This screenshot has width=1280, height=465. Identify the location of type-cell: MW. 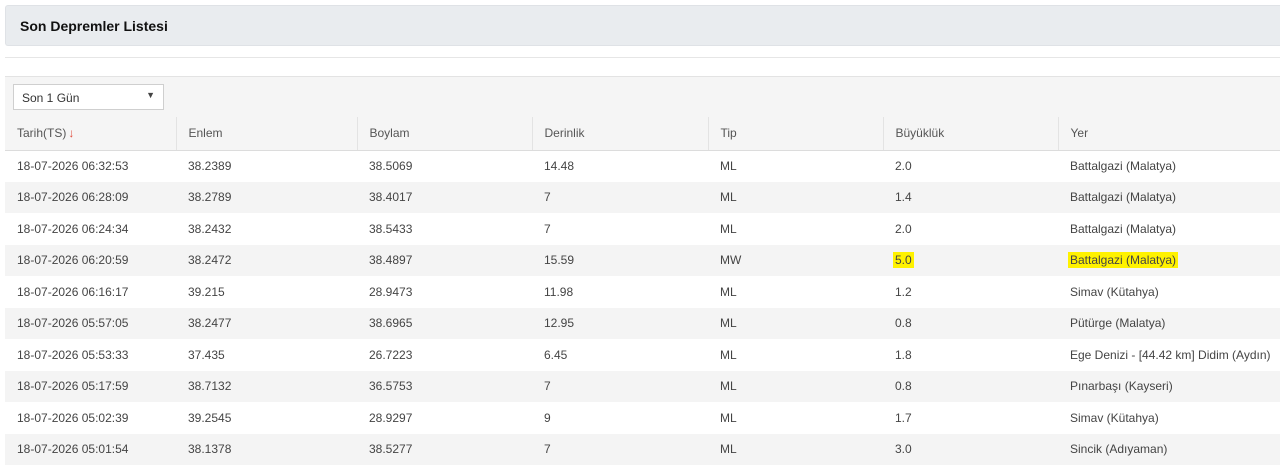
(795, 261).